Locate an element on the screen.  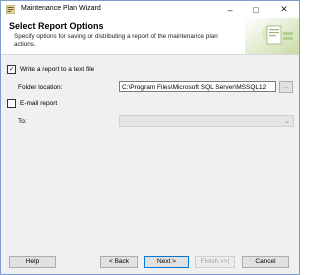
email-report-checkbox is located at coordinates (11, 103).